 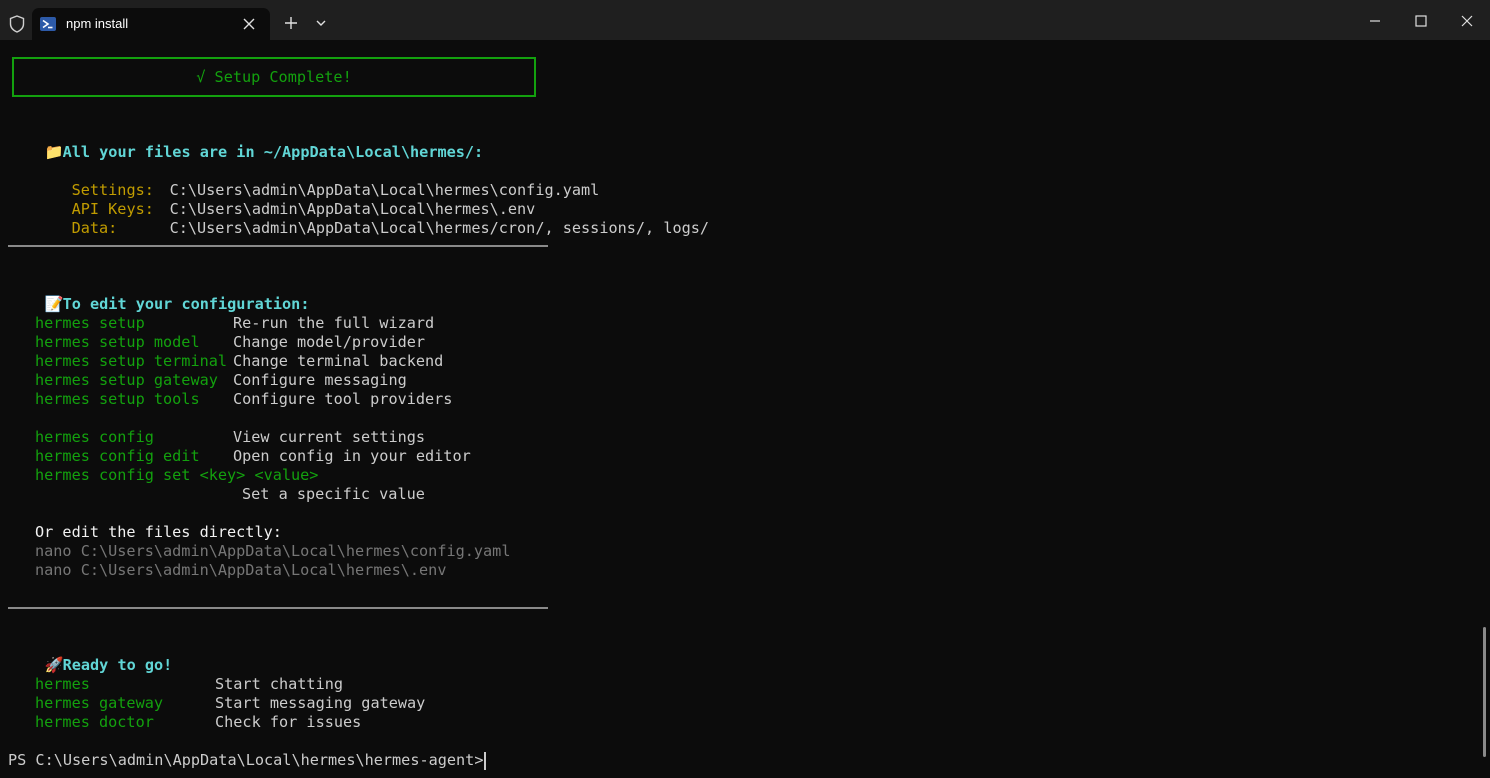 What do you see at coordinates (291, 23) in the screenshot?
I see `plus-icon` at bounding box center [291, 23].